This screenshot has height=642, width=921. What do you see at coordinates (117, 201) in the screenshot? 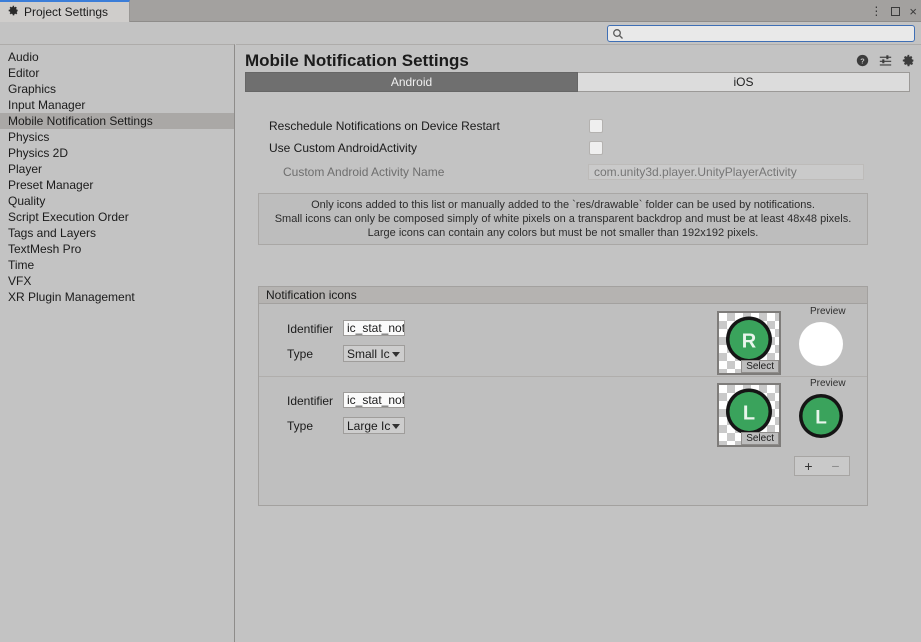
I see `sidebar-item-quality: Quality` at bounding box center [117, 201].